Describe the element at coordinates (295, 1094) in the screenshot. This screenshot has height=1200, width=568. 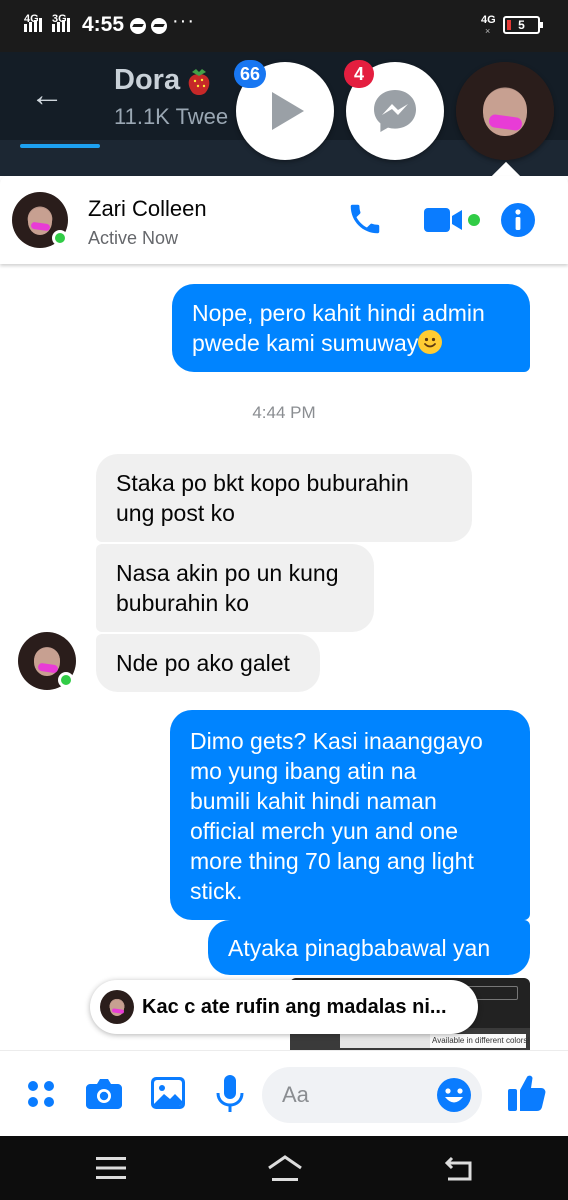
I see `message-input-placeholder: Aa` at that location.